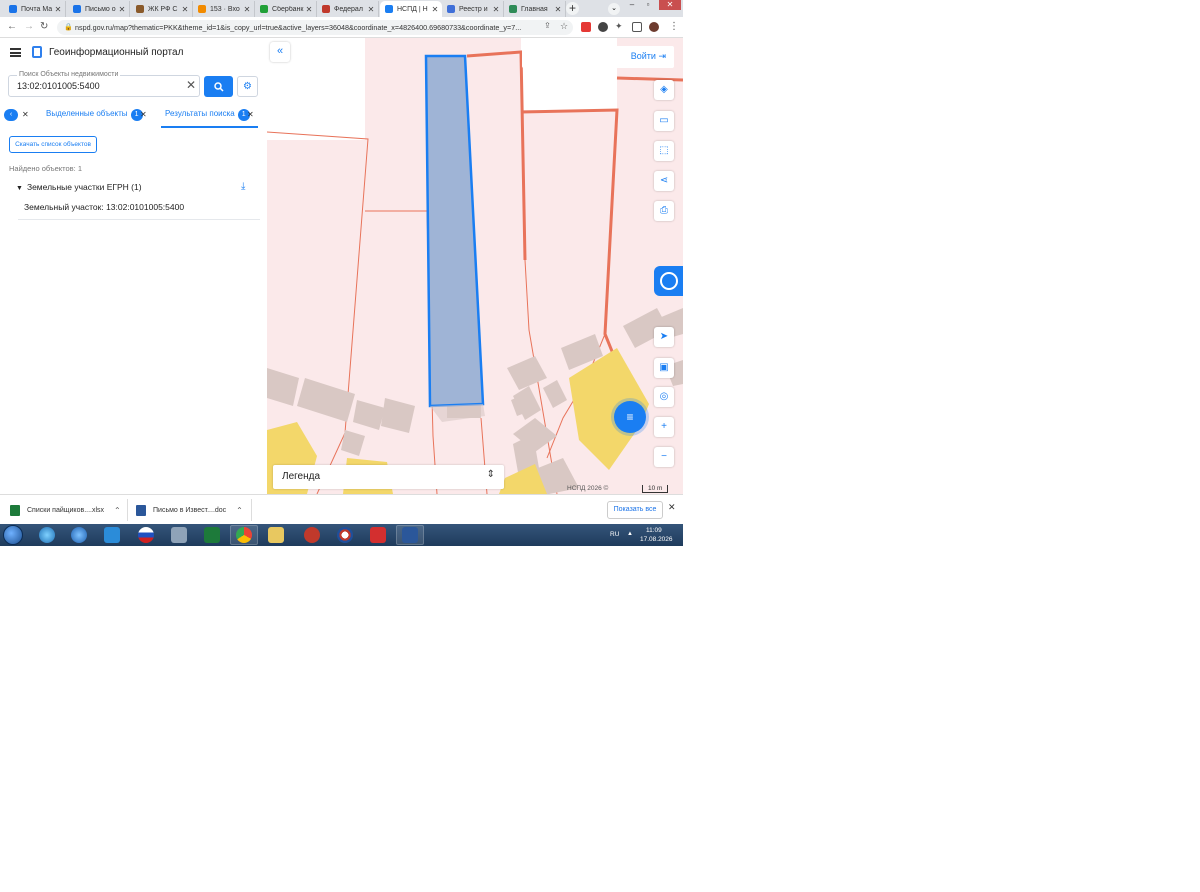 The height and width of the screenshot is (892, 1200). I want to click on tab-selected-objects: Выделенные объекты 1, so click(94, 115).